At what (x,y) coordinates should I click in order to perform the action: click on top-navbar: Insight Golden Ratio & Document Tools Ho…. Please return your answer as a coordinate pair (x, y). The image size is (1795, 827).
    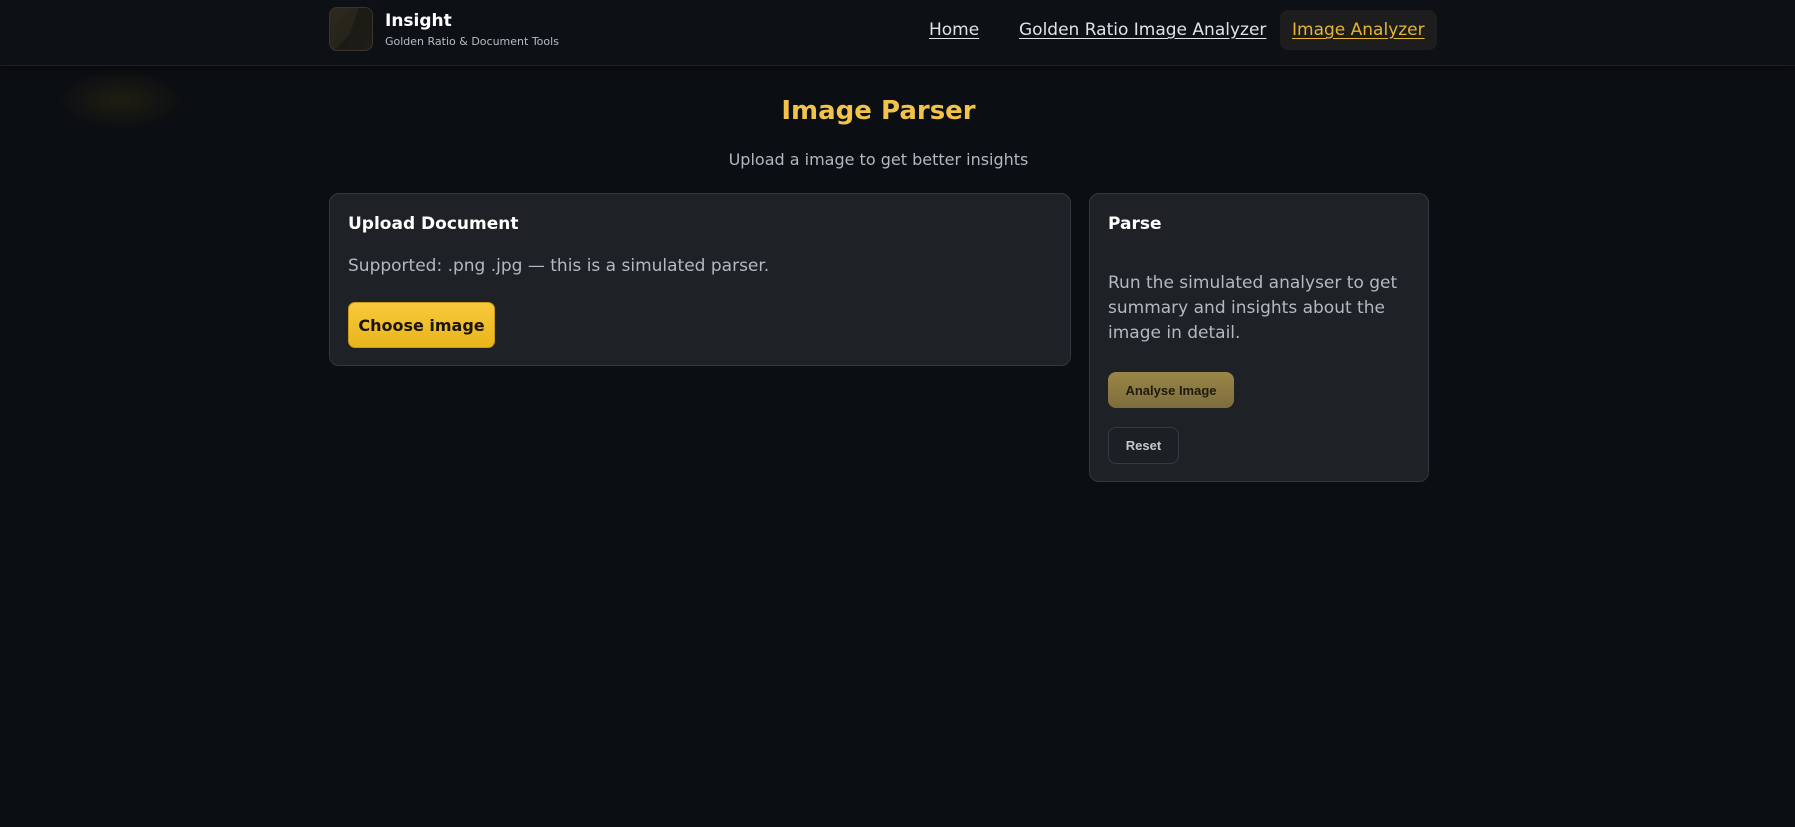
    Looking at the image, I should click on (897, 33).